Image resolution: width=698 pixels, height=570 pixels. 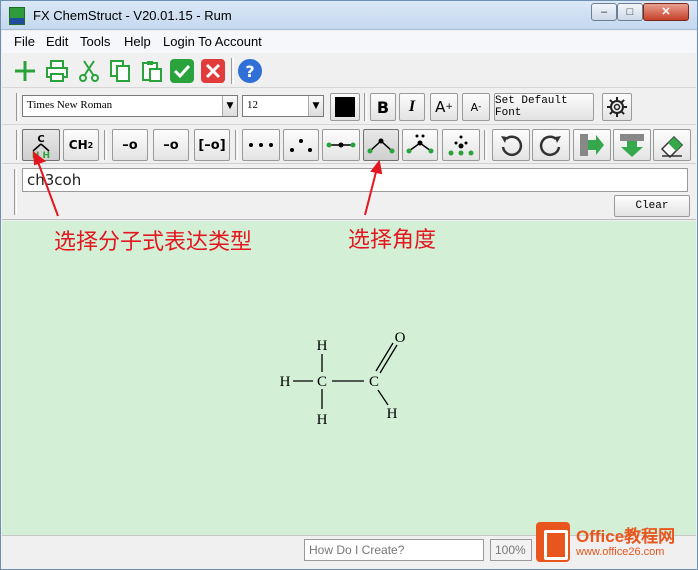 I want to click on font-size-select: 12 ▼, so click(x=283, y=106).